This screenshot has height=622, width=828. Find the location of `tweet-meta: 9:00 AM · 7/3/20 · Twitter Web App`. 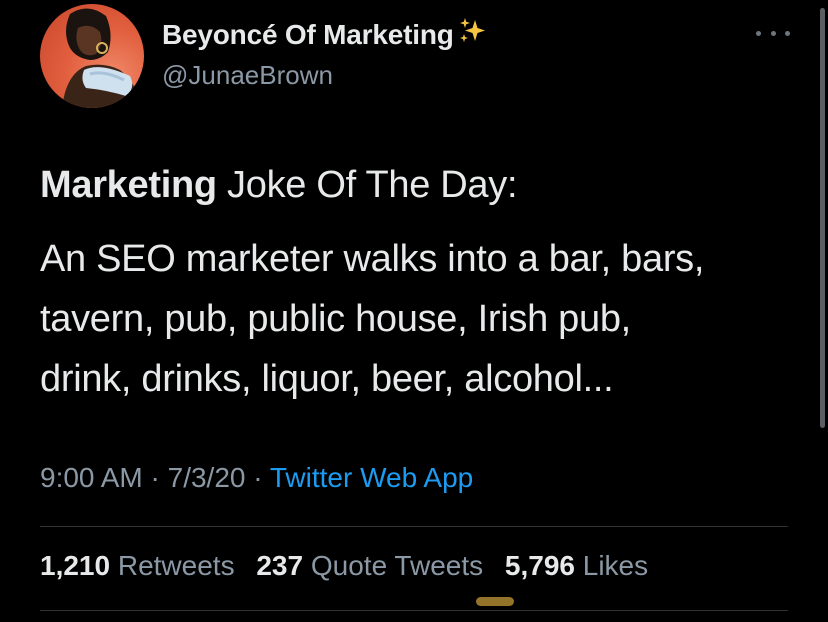

tweet-meta: 9:00 AM · 7/3/20 · Twitter Web App is located at coordinates (256, 478).